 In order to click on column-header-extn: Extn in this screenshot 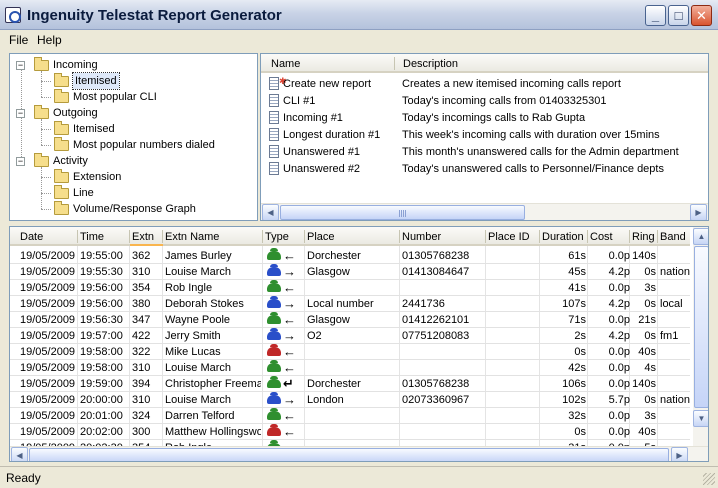, I will do `click(143, 237)`.